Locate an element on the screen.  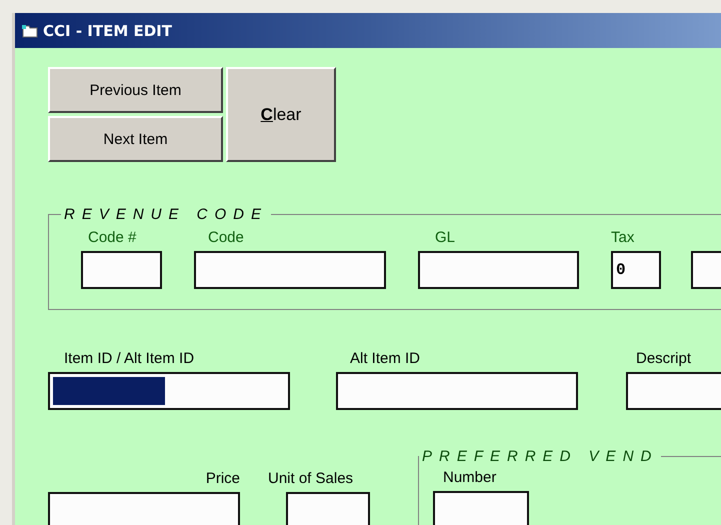
field-label: Unit of Sales is located at coordinates (311, 479).